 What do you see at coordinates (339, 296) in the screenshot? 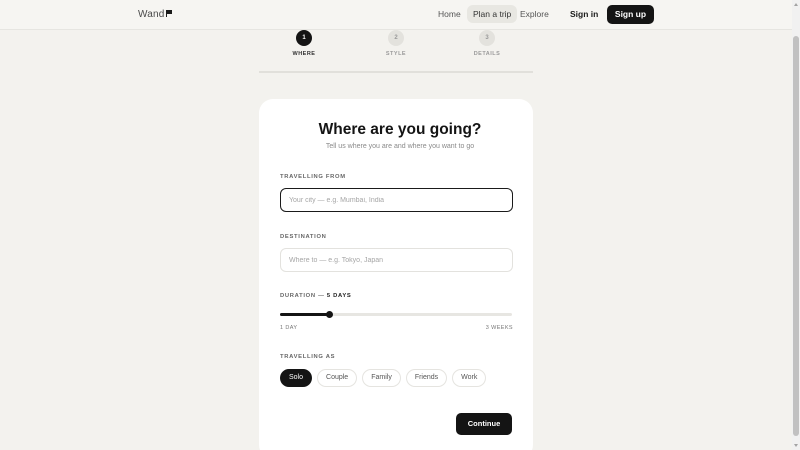
I see `duration-value: 5 DAYS` at bounding box center [339, 296].